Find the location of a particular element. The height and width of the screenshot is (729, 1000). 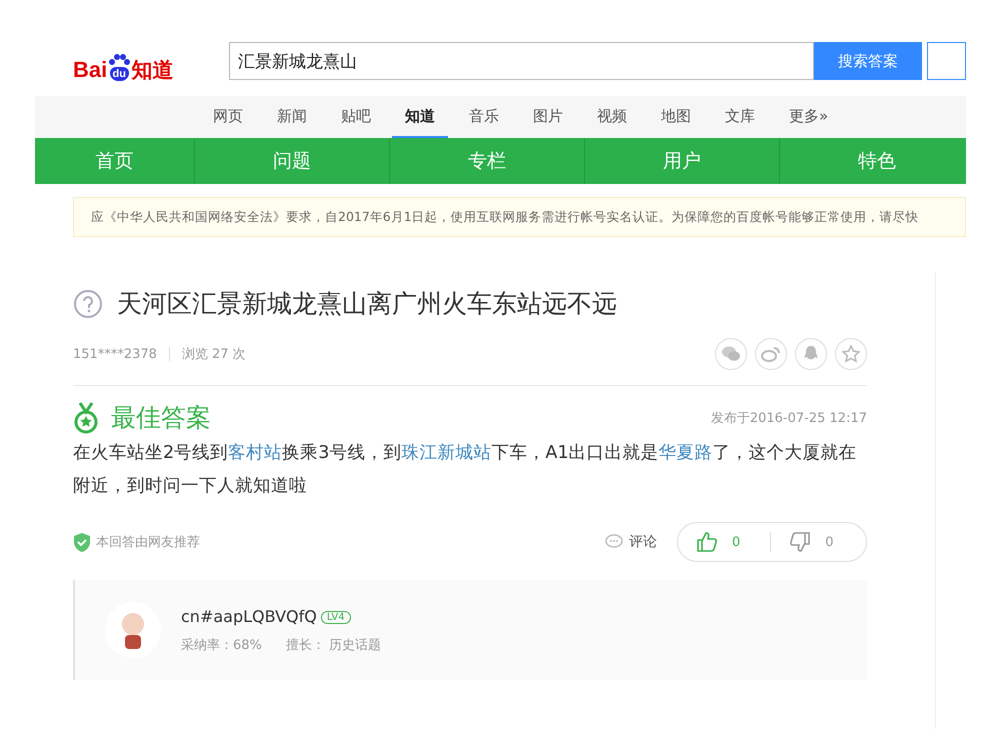

nav-tab: 地图 is located at coordinates (676, 117).